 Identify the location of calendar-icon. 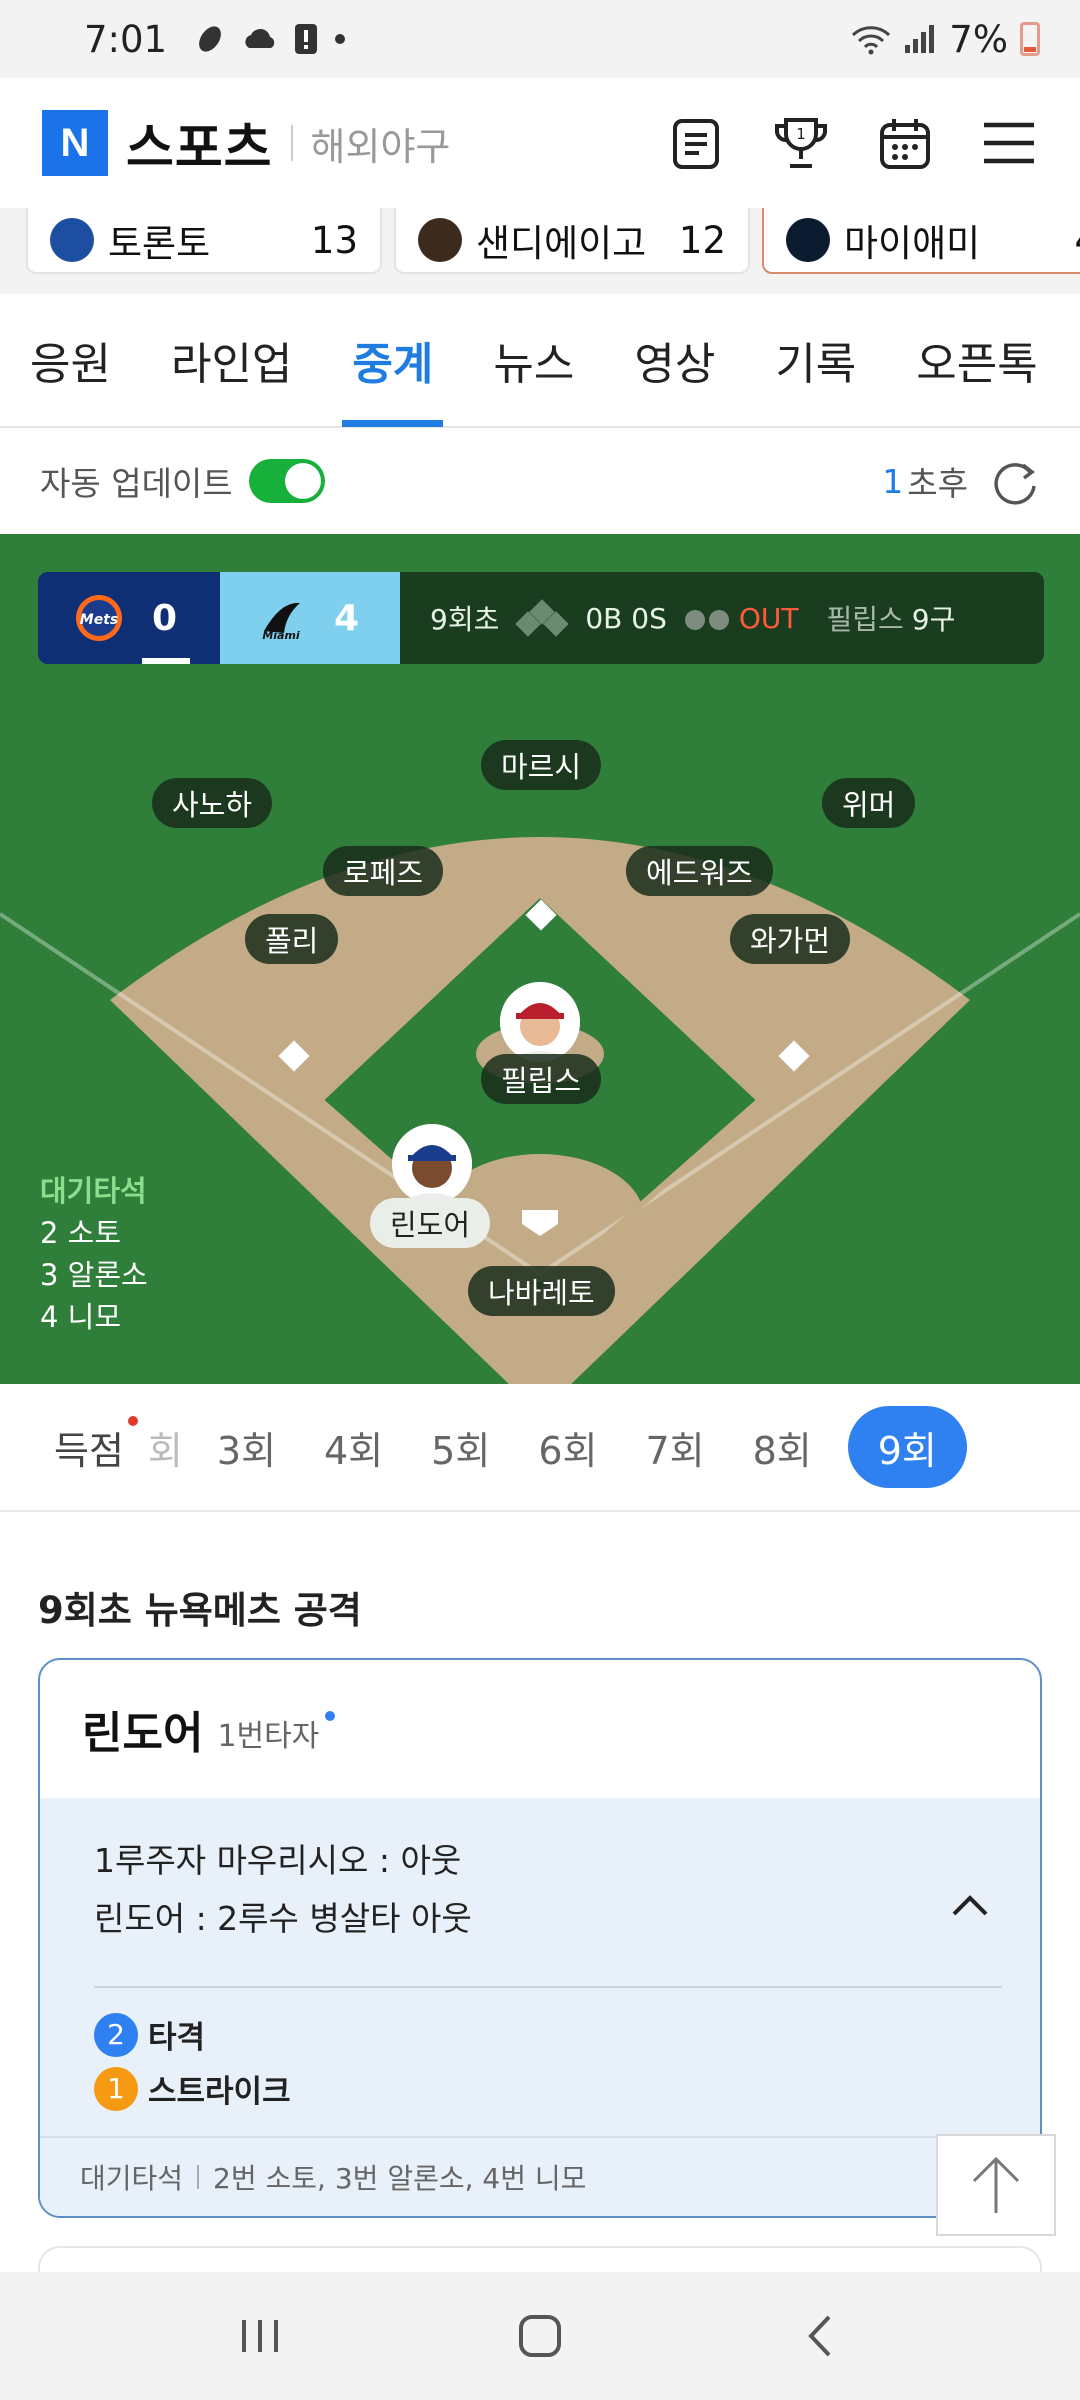
(905, 143).